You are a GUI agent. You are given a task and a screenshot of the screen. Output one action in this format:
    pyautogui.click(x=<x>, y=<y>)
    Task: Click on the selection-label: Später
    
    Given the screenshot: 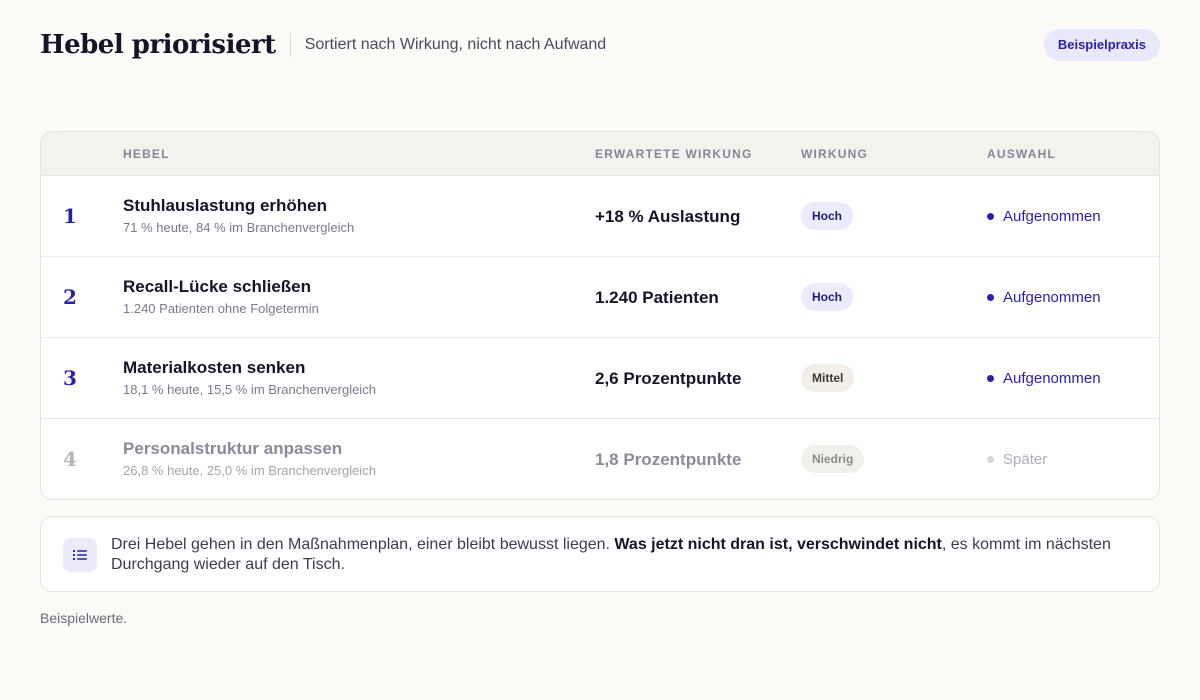 What is the action you would take?
    pyautogui.click(x=1025, y=459)
    